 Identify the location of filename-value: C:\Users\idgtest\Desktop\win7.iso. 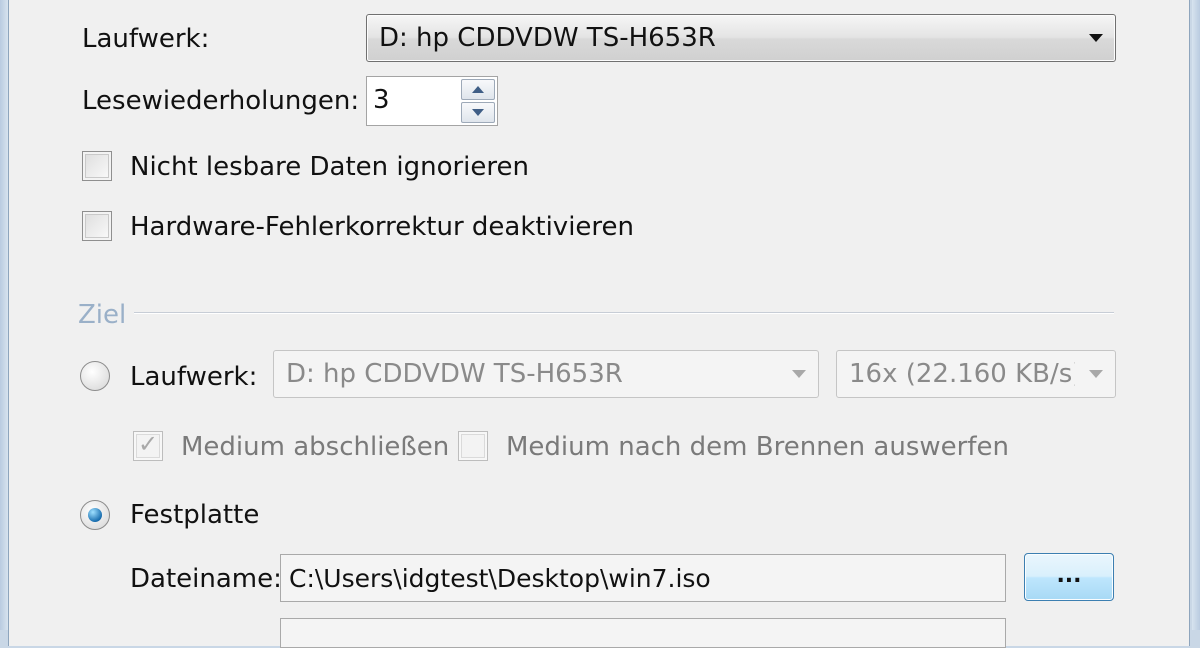
(500, 578).